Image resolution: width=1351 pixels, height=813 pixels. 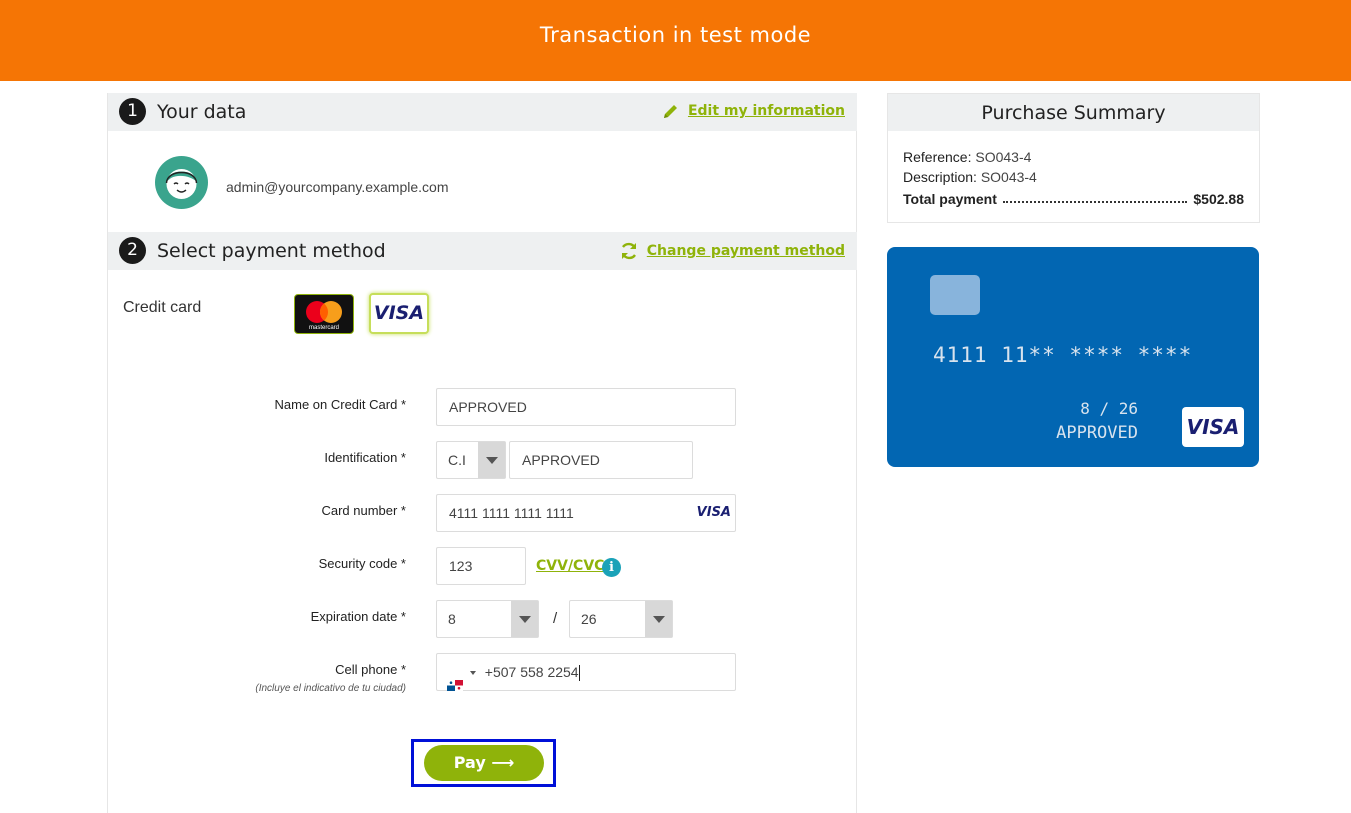 I want to click on info-icon: i, so click(x=611, y=567).